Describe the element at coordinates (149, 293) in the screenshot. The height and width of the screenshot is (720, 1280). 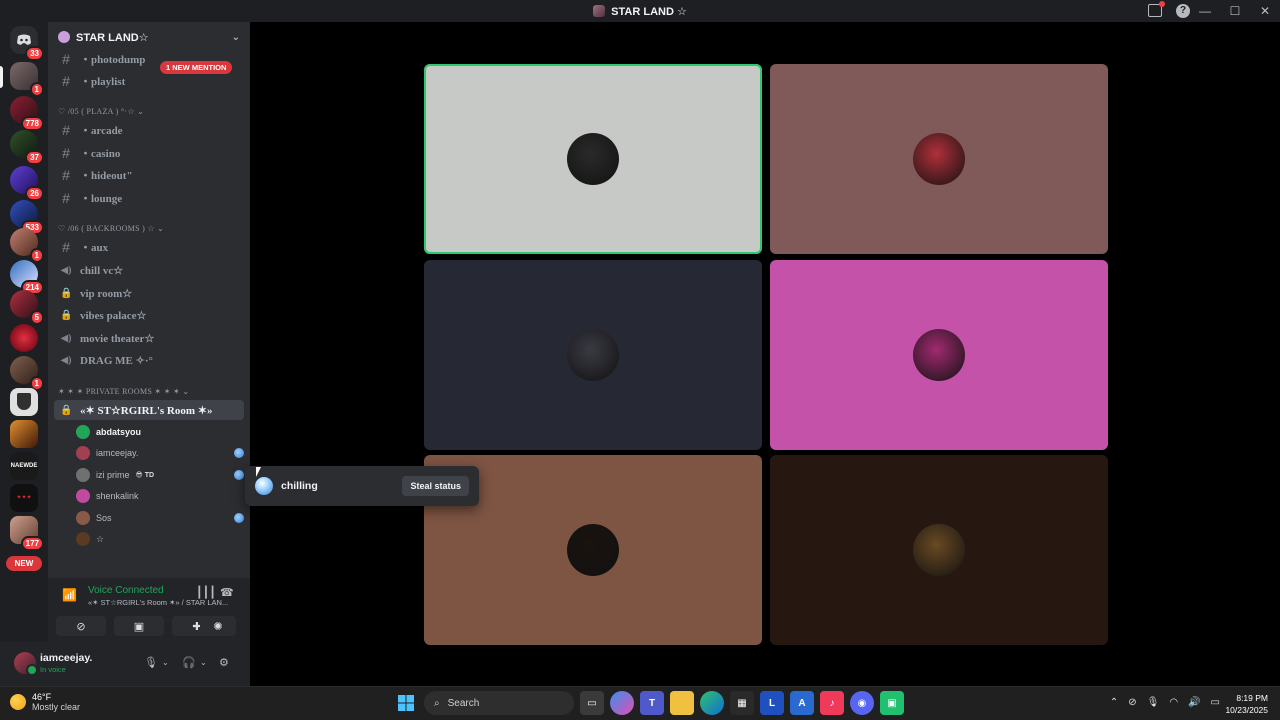
I see `voice-channel-vip-room: 🔒 vip room☆` at that location.